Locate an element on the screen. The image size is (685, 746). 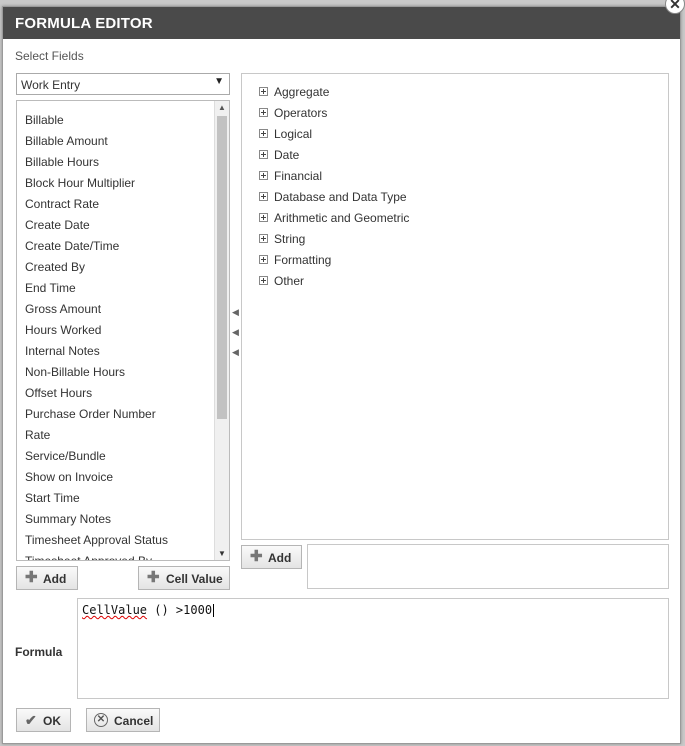
ok-label: OK is located at coordinates (52, 721).